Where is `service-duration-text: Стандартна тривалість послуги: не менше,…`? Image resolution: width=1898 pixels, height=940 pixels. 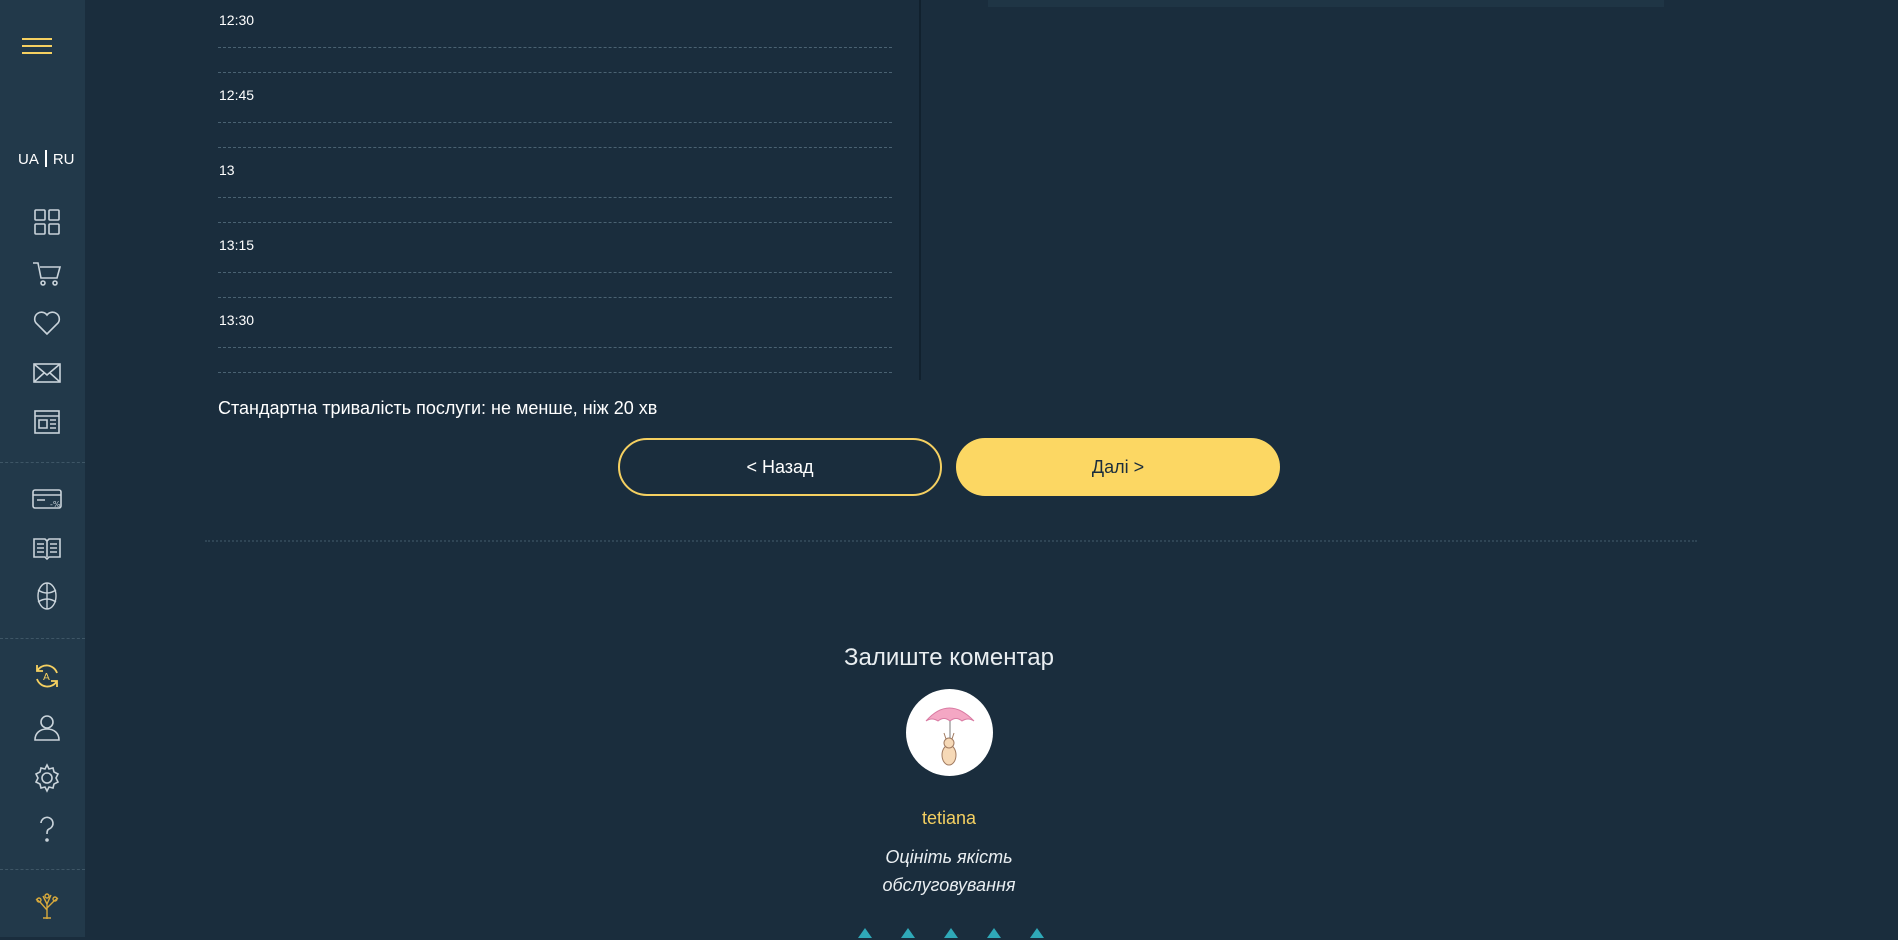
service-duration-text: Стандартна тривалість послуги: не менше,… is located at coordinates (438, 408).